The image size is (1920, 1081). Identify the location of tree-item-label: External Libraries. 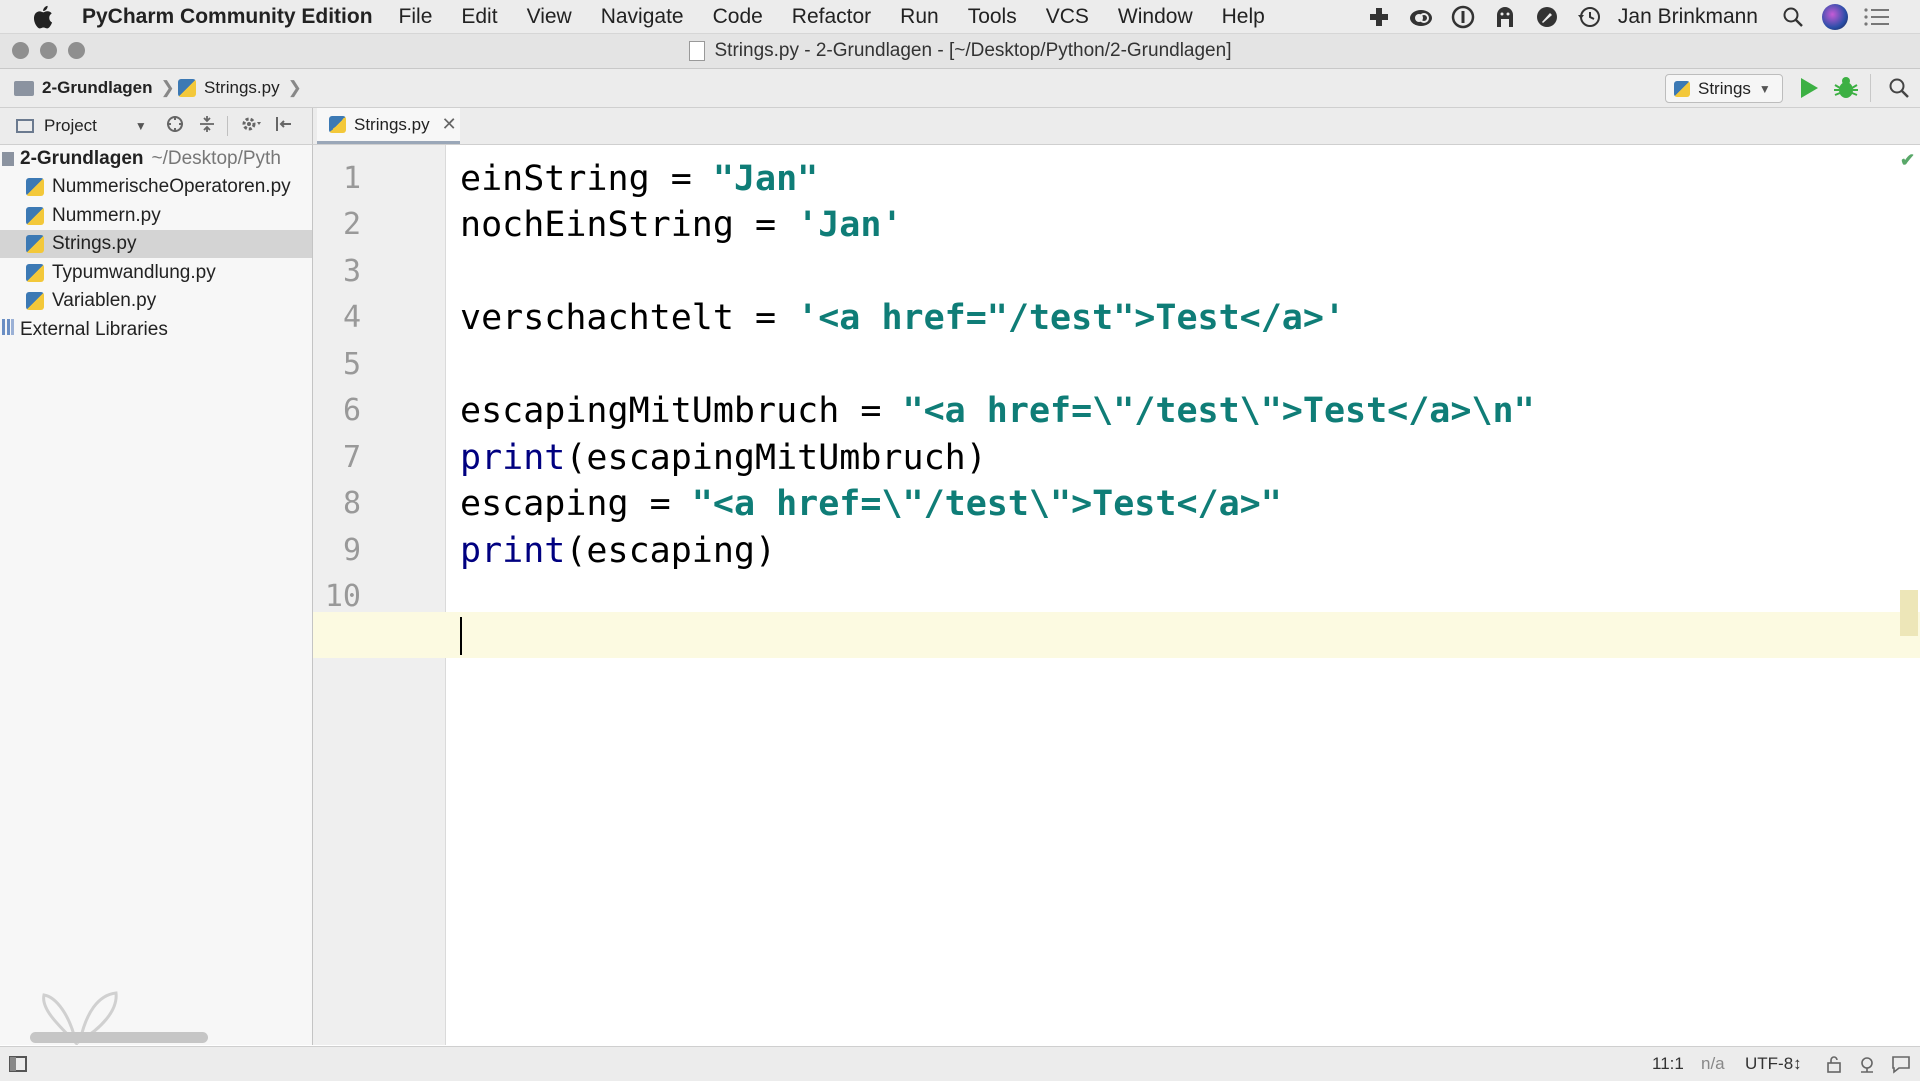
(94, 329).